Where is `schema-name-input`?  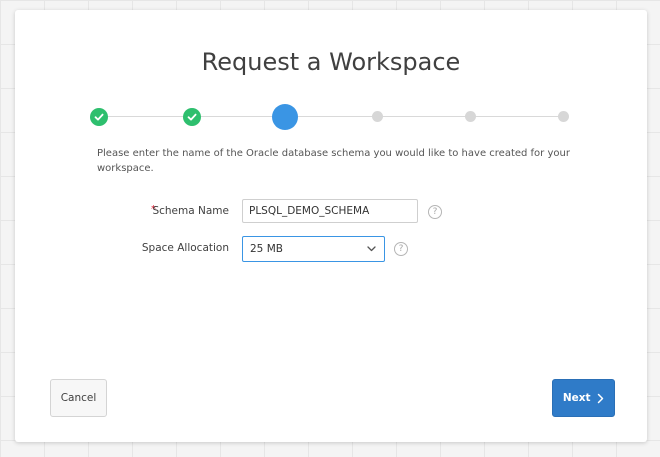 schema-name-input is located at coordinates (330, 211).